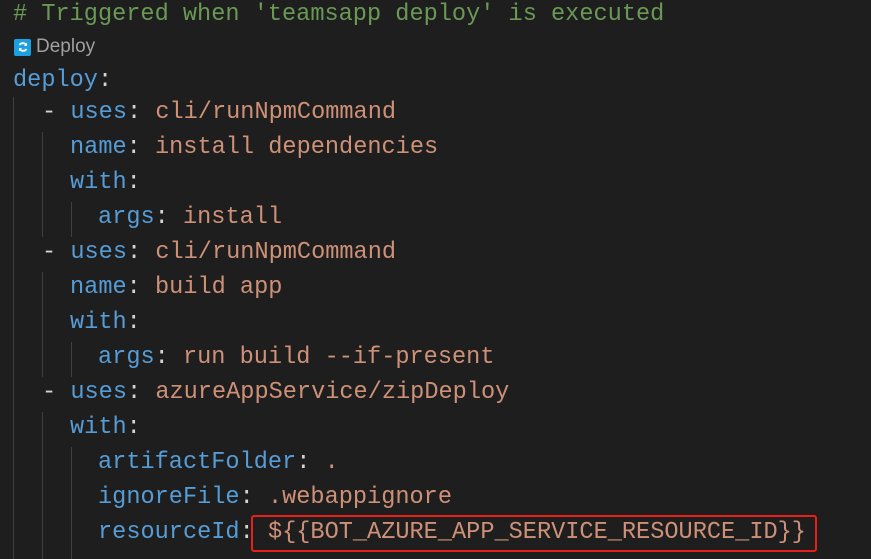 The image size is (871, 559). I want to click on step-3-uses-value: azureAppService/zipDeploy, so click(332, 392).